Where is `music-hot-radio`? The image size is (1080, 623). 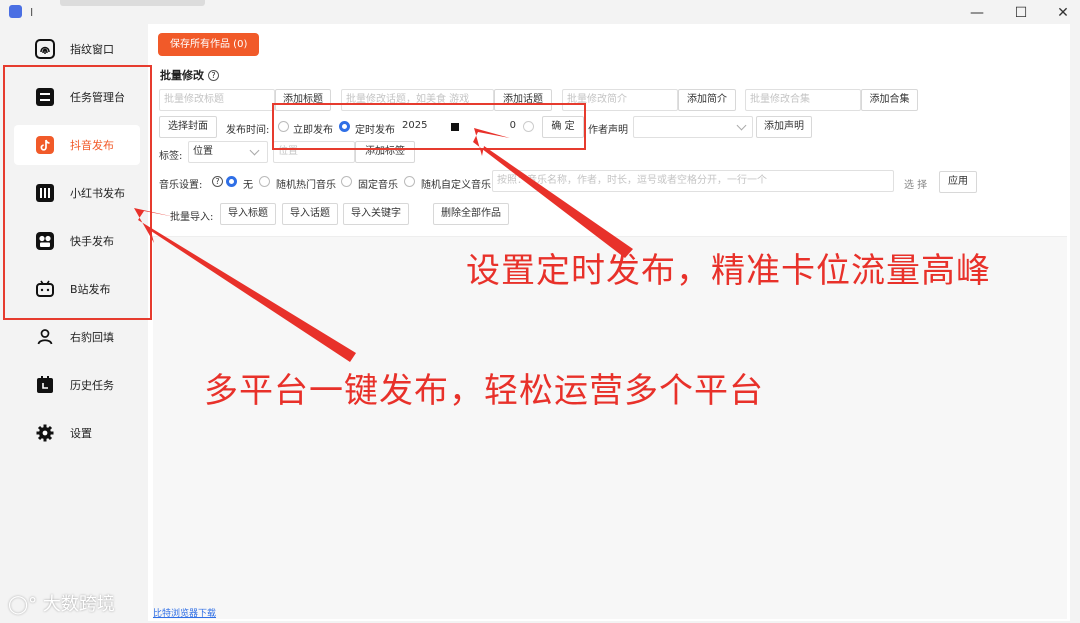 music-hot-radio is located at coordinates (264, 181).